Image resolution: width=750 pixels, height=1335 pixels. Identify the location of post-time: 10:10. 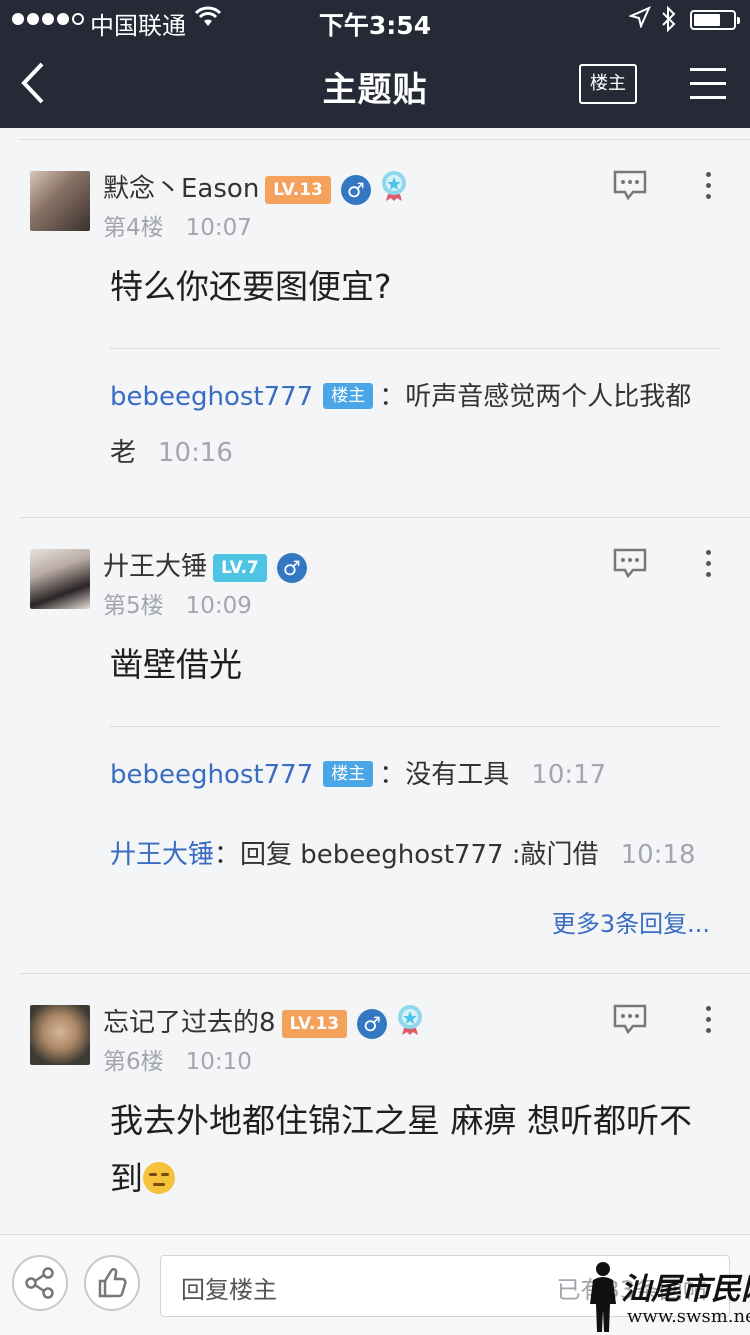
(218, 1062).